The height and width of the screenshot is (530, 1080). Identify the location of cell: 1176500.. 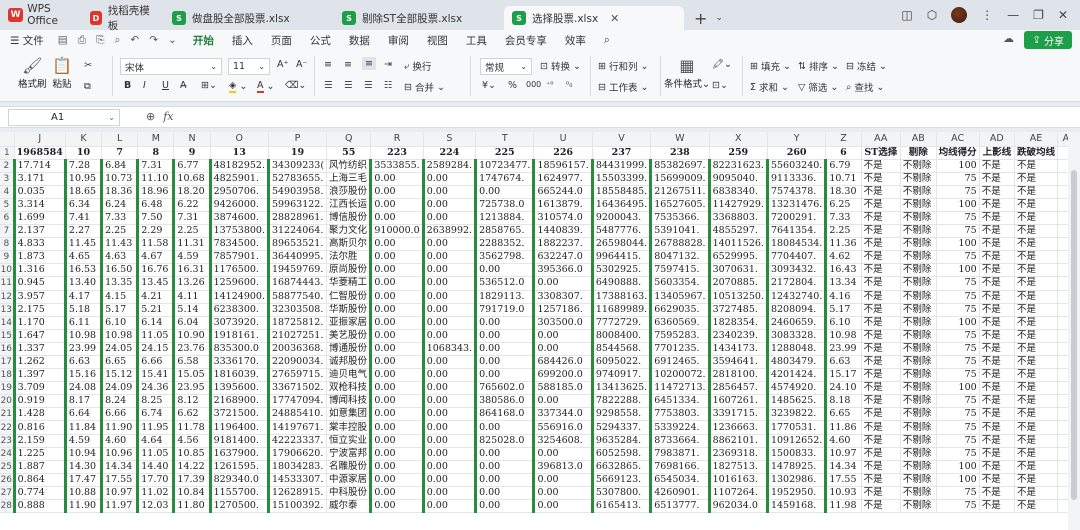
(238, 270).